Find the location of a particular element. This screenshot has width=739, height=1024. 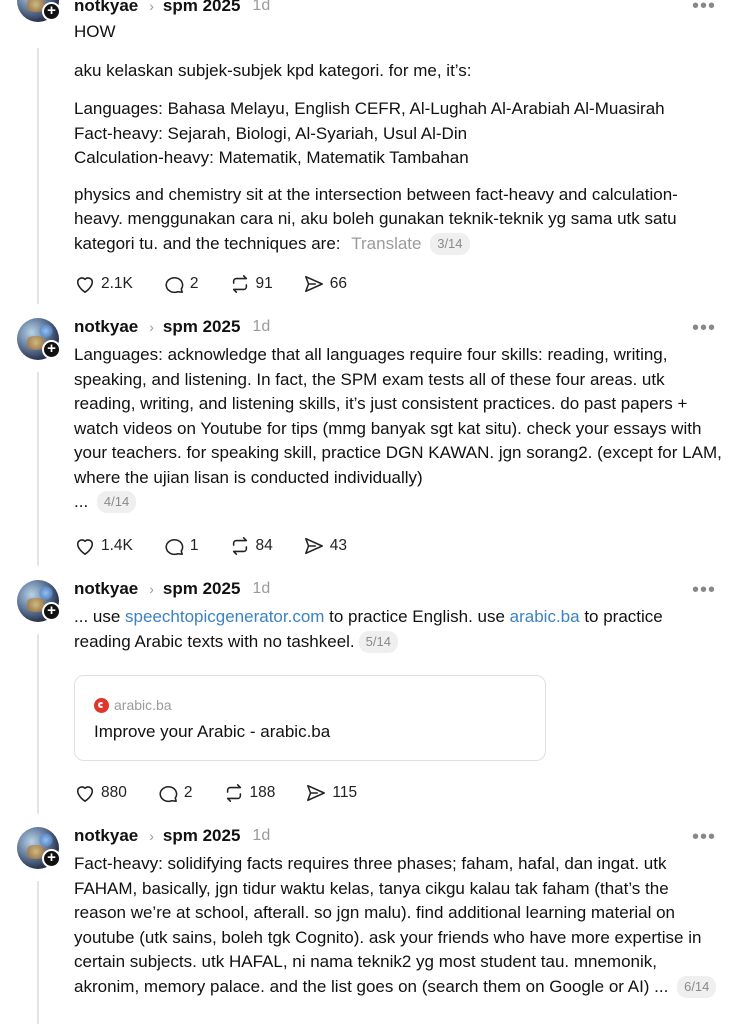

like-count: 880 is located at coordinates (114, 792).